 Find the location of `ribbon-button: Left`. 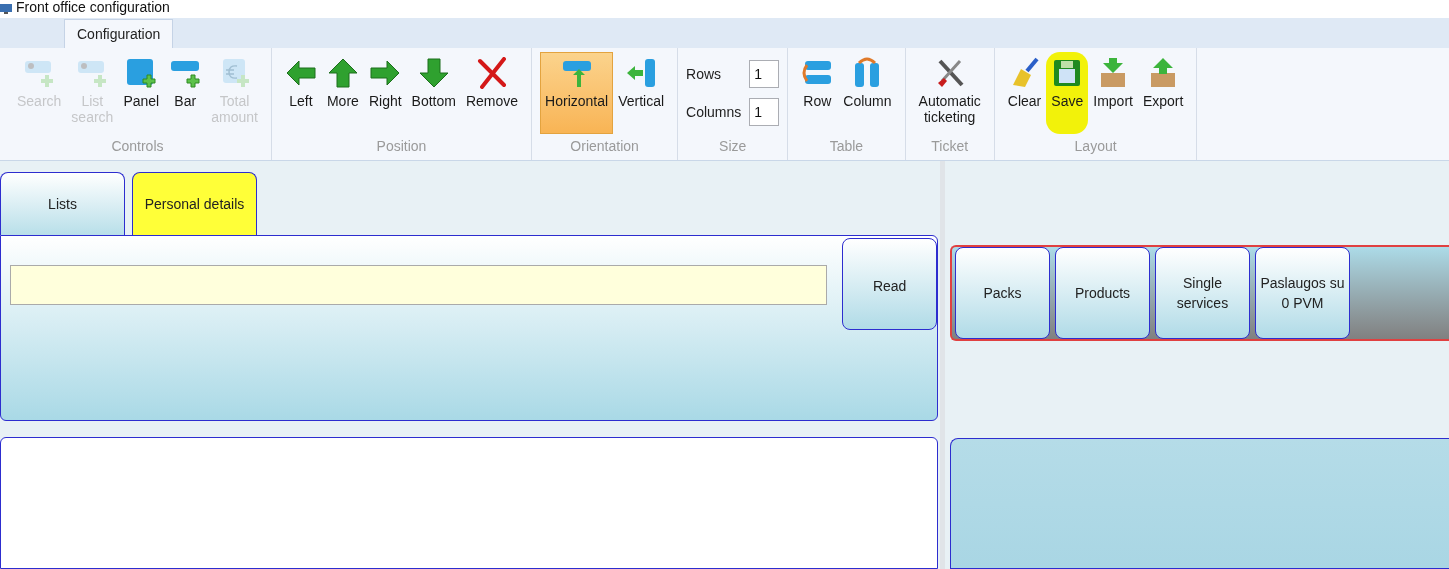

ribbon-button: Left is located at coordinates (300, 93).